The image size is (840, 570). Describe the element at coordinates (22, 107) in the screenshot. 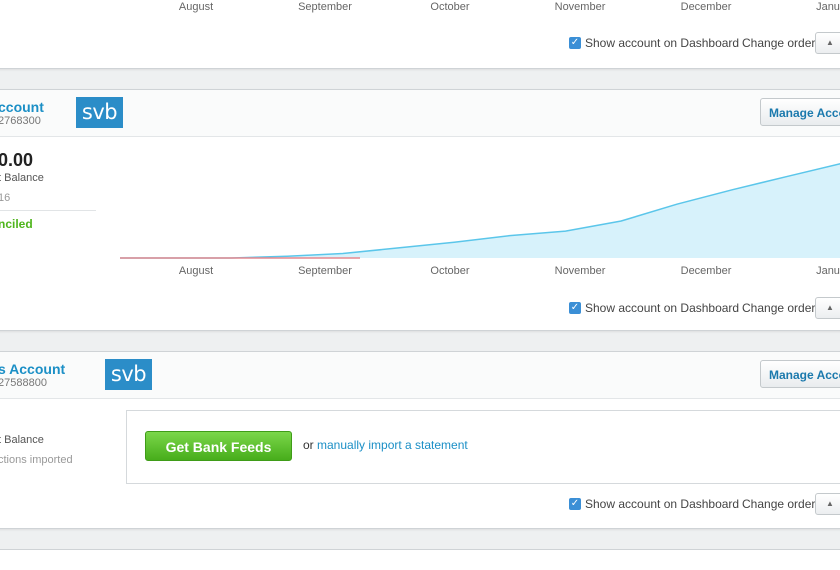

I see `account-name: ccount` at that location.